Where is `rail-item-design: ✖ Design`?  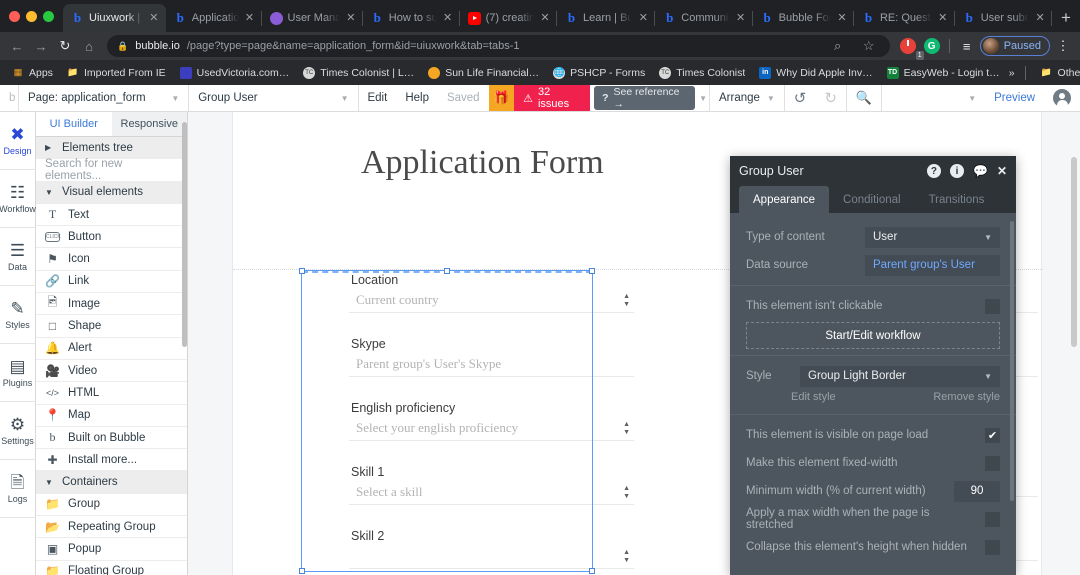
rail-item-design: ✖ Design is located at coordinates (18, 141).